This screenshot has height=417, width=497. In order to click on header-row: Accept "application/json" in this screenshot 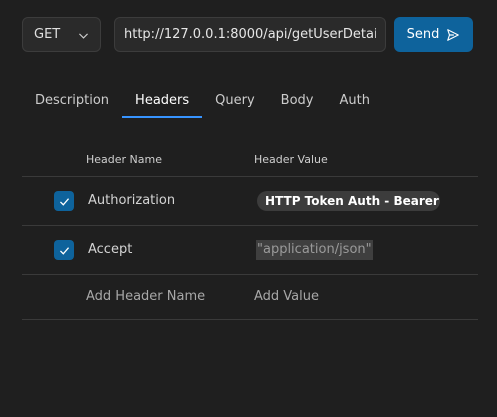, I will do `click(250, 250)`.